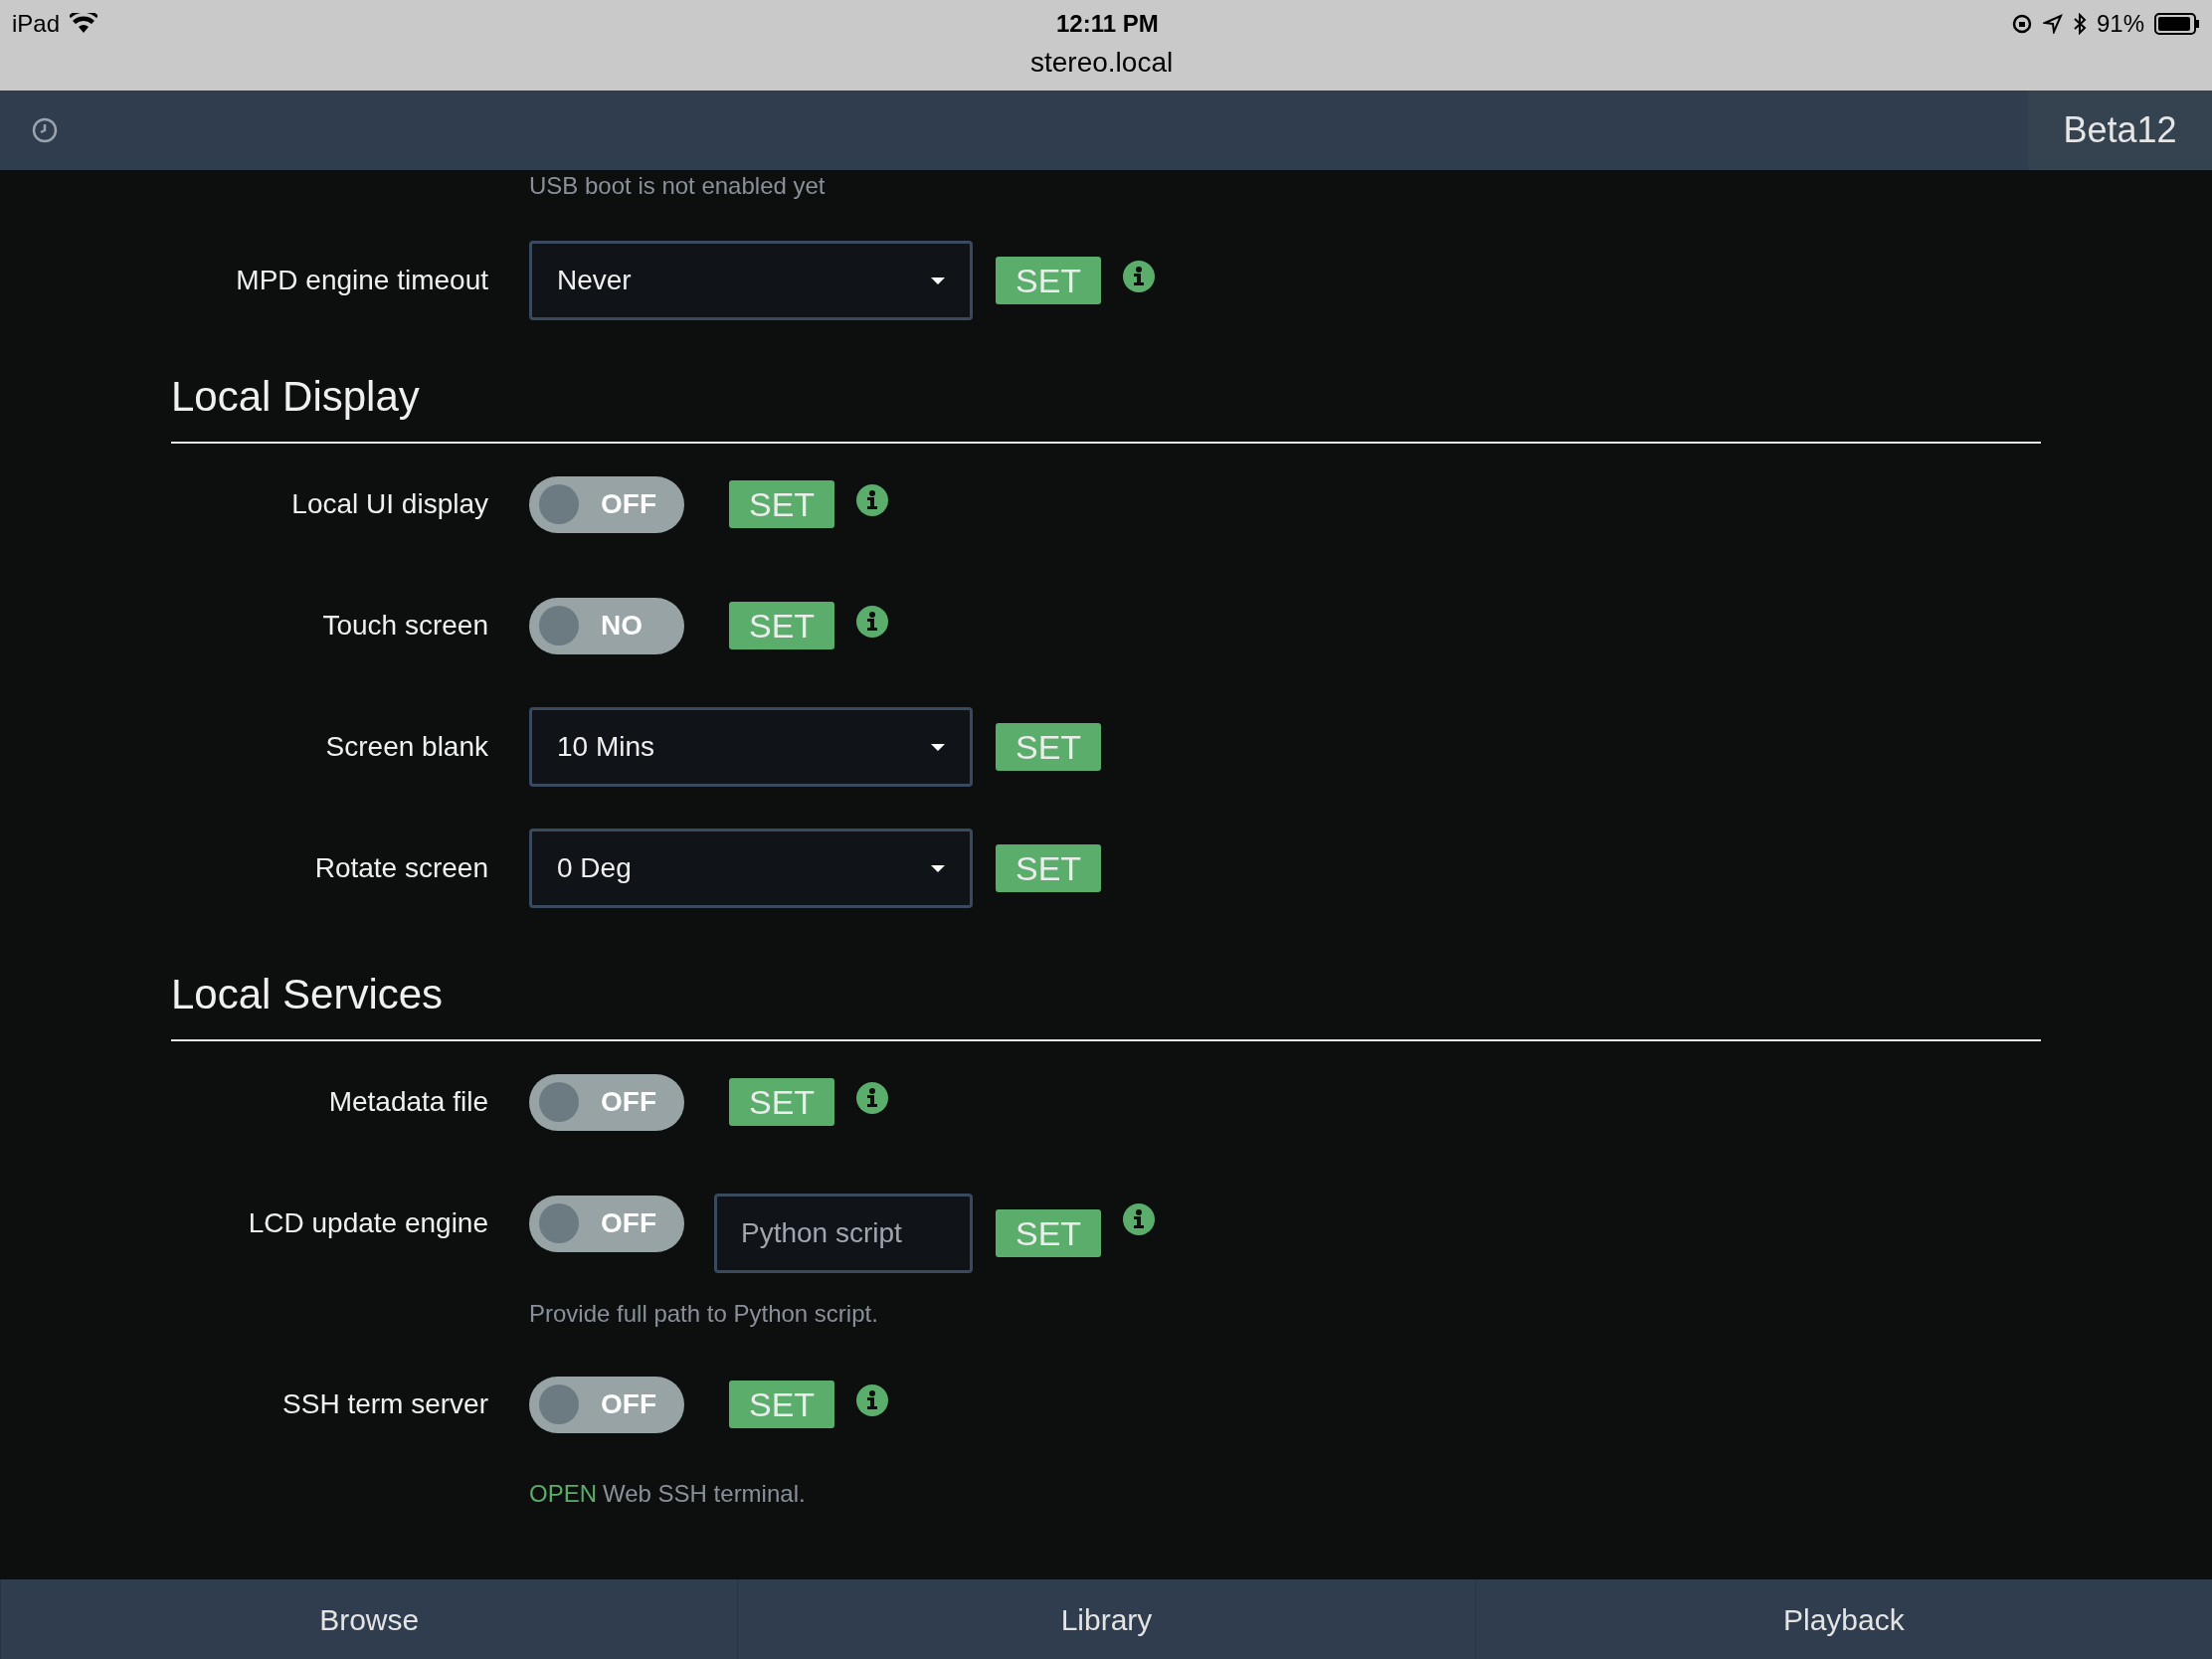  Describe the element at coordinates (401, 868) in the screenshot. I see `setting-label: Rotate screen` at that location.